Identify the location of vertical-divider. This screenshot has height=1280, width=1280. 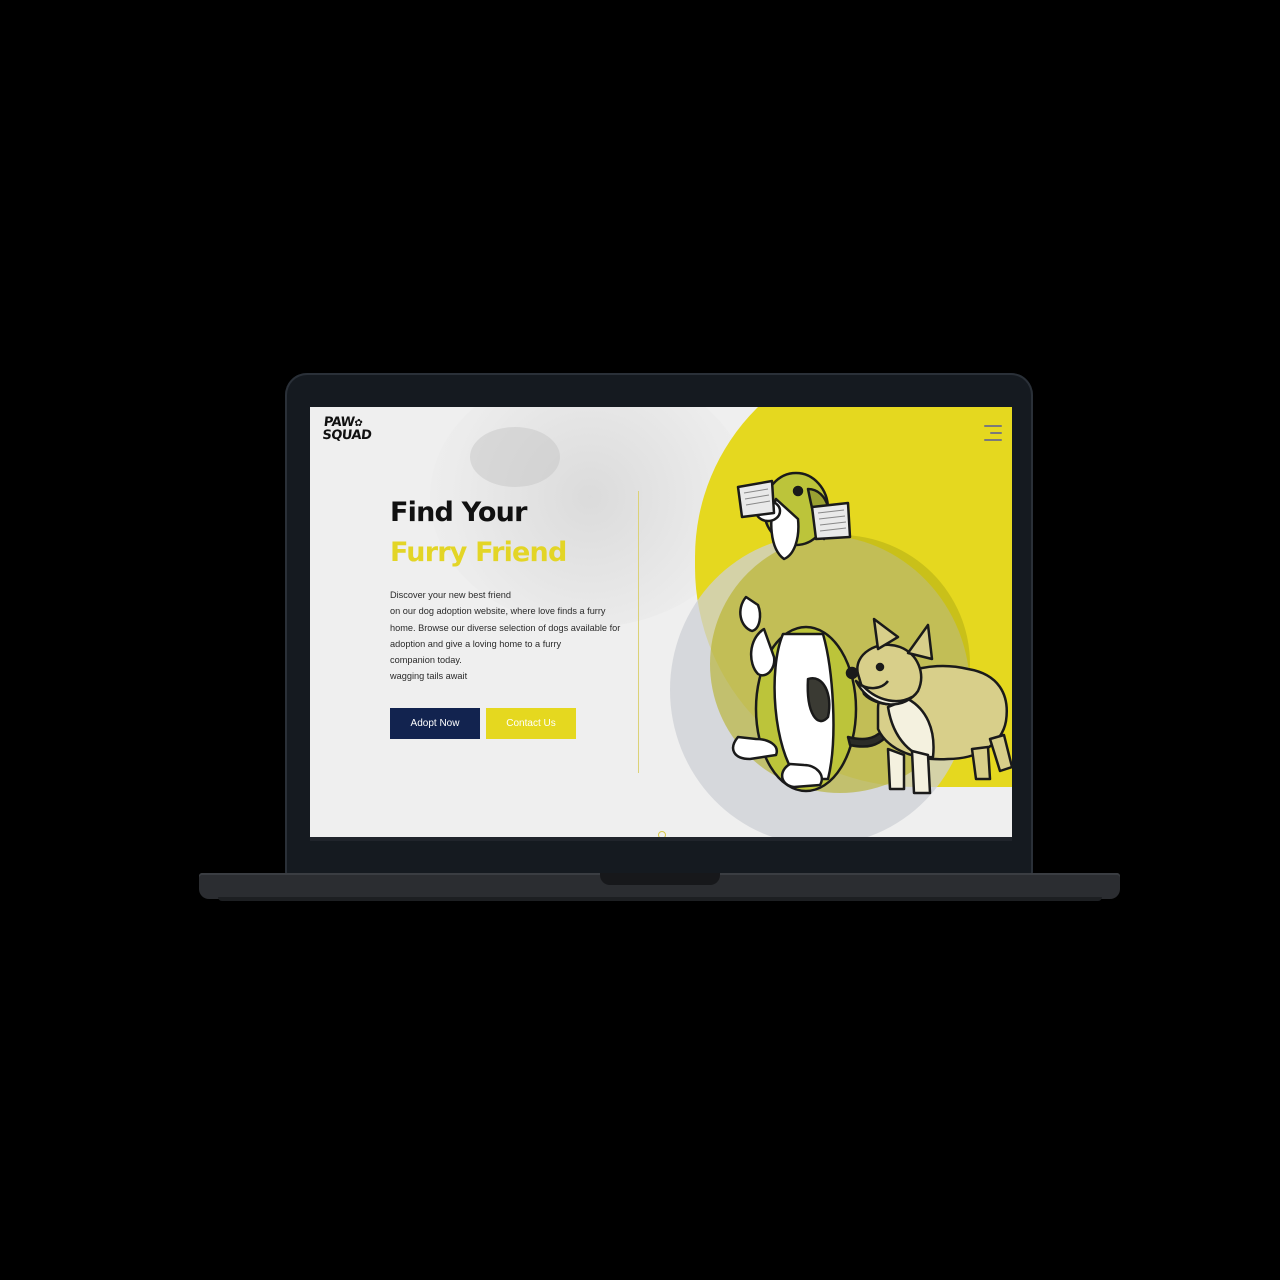
(638, 632).